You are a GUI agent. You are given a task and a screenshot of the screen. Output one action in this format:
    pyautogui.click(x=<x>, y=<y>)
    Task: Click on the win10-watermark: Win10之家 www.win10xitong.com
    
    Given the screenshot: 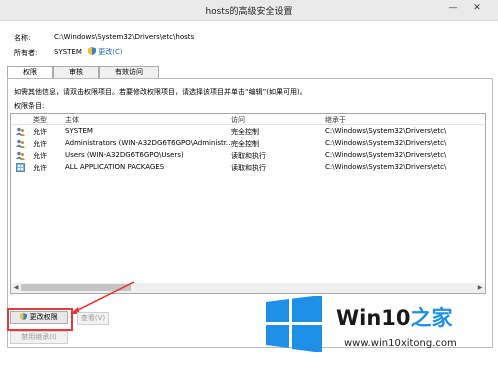 What is the action you would take?
    pyautogui.click(x=360, y=324)
    